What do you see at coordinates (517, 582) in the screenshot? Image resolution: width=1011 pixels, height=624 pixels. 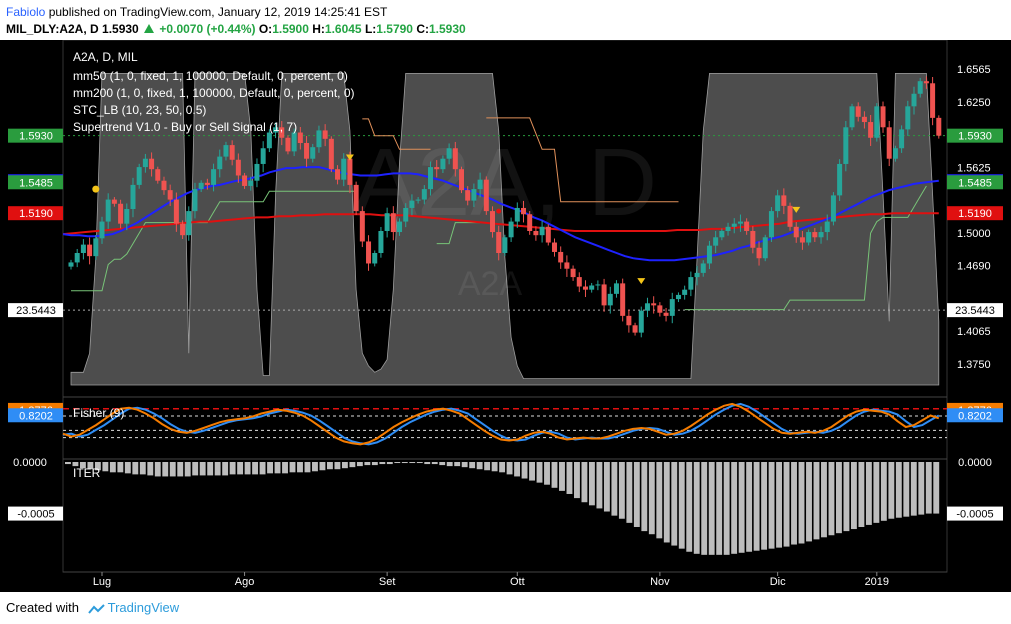 I see `time-axis-tick: Ott` at bounding box center [517, 582].